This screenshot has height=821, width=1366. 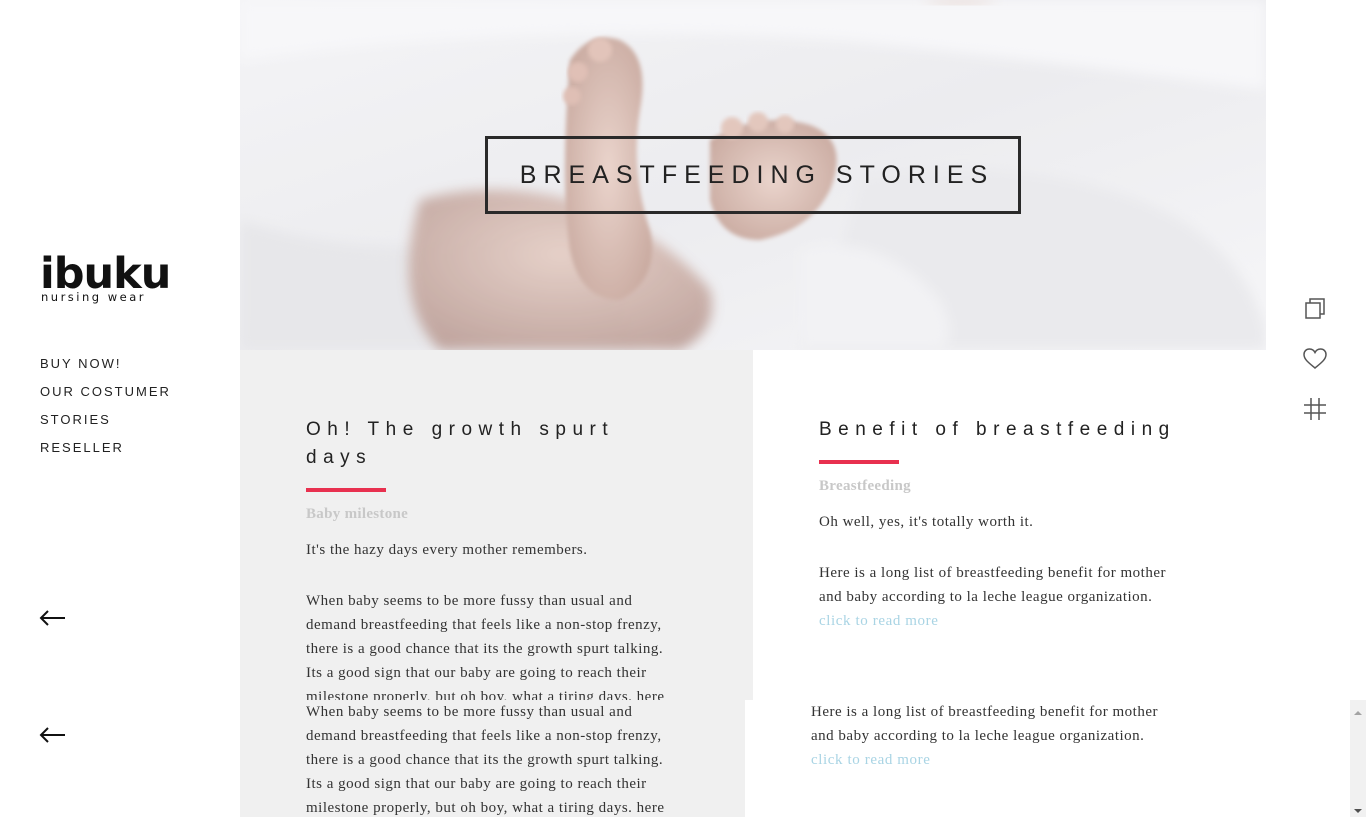 What do you see at coordinates (1358, 808) in the screenshot?
I see `scroll-down-icon` at bounding box center [1358, 808].